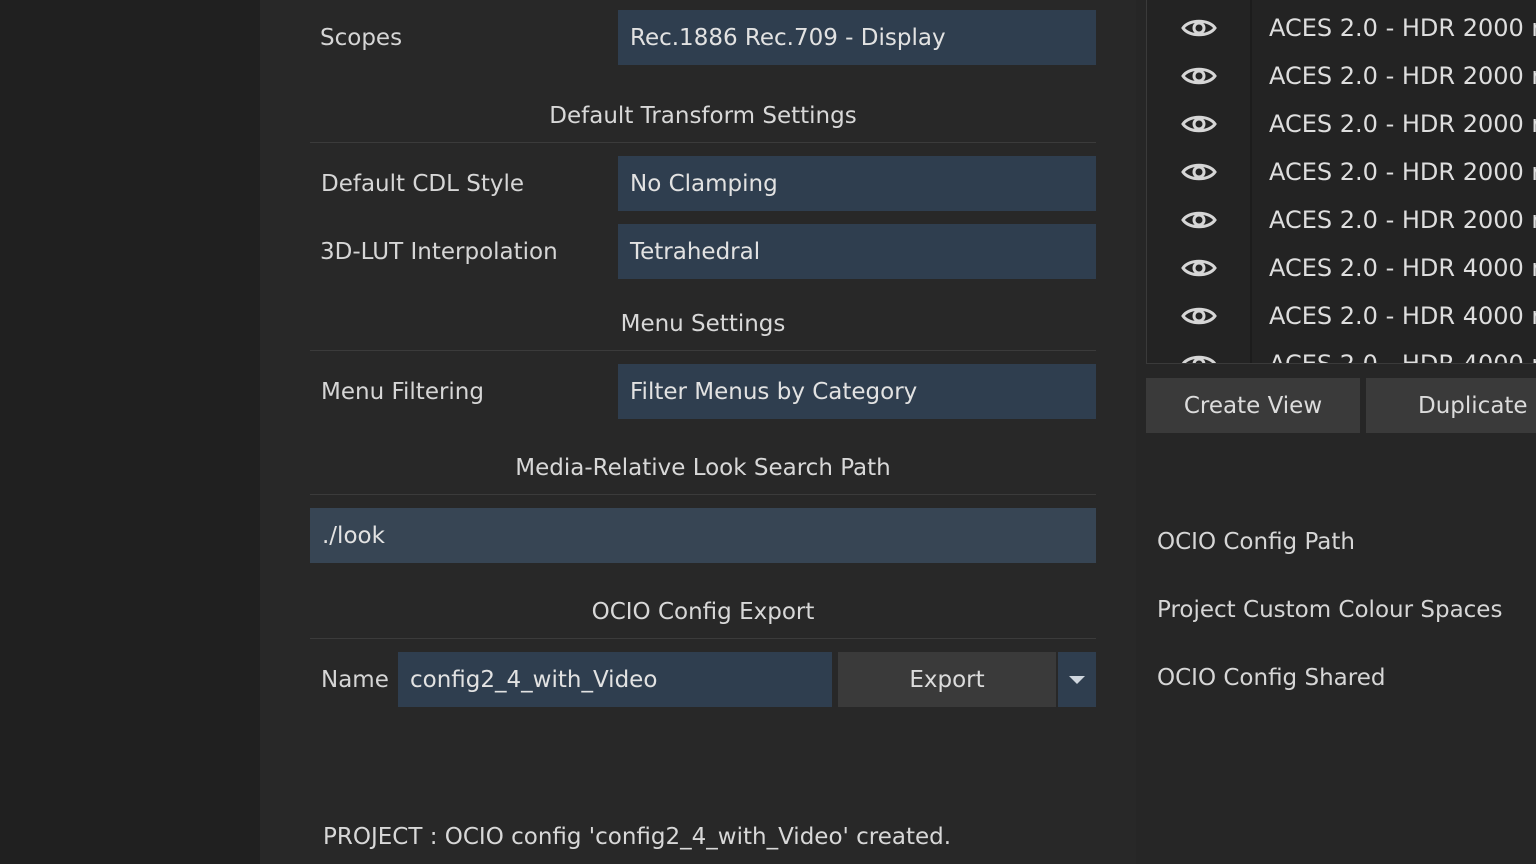 The image size is (1536, 864). I want to click on export-options-button, so click(1077, 679).